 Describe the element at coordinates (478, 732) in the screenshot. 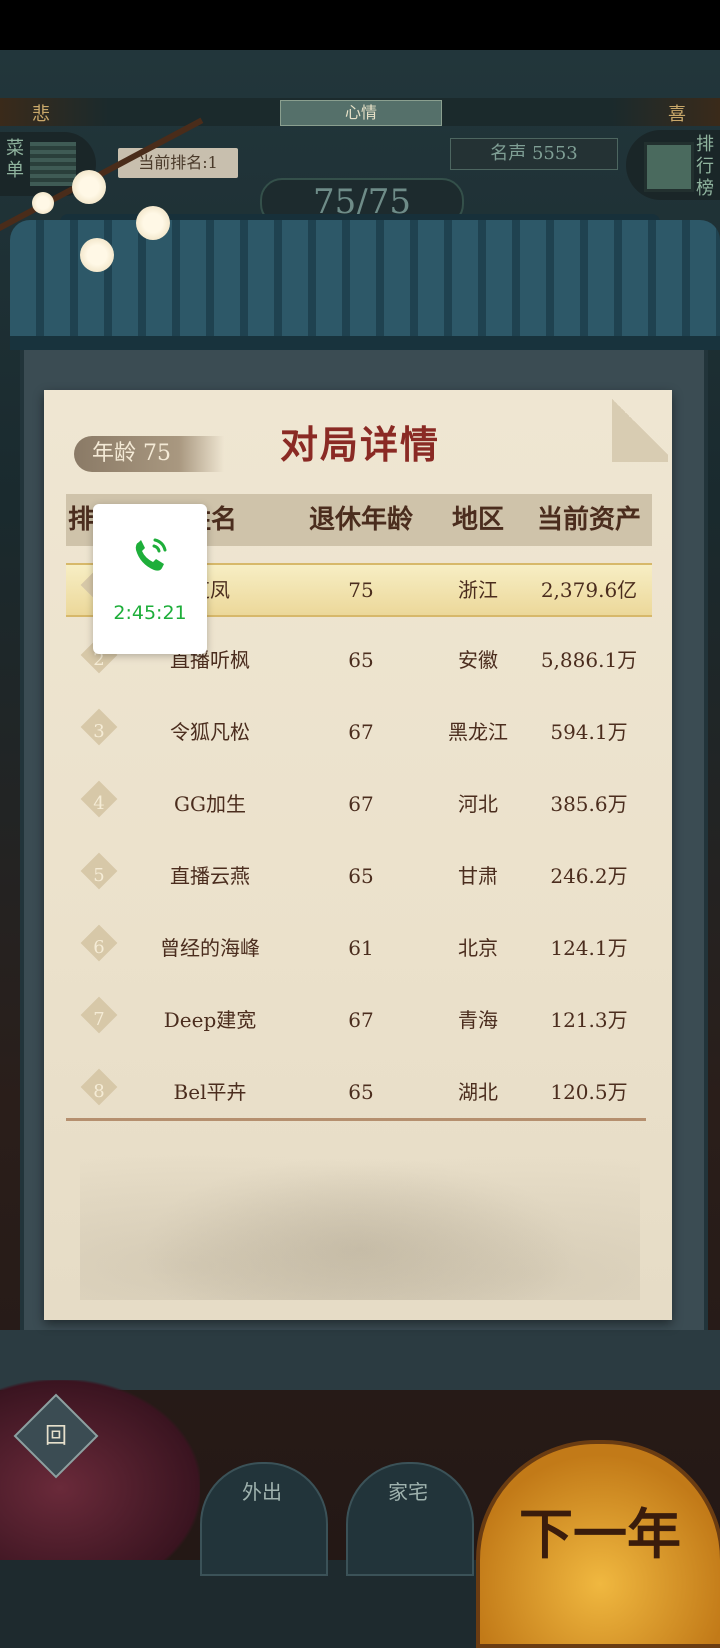

I see `cell-region: 黑龙江` at that location.